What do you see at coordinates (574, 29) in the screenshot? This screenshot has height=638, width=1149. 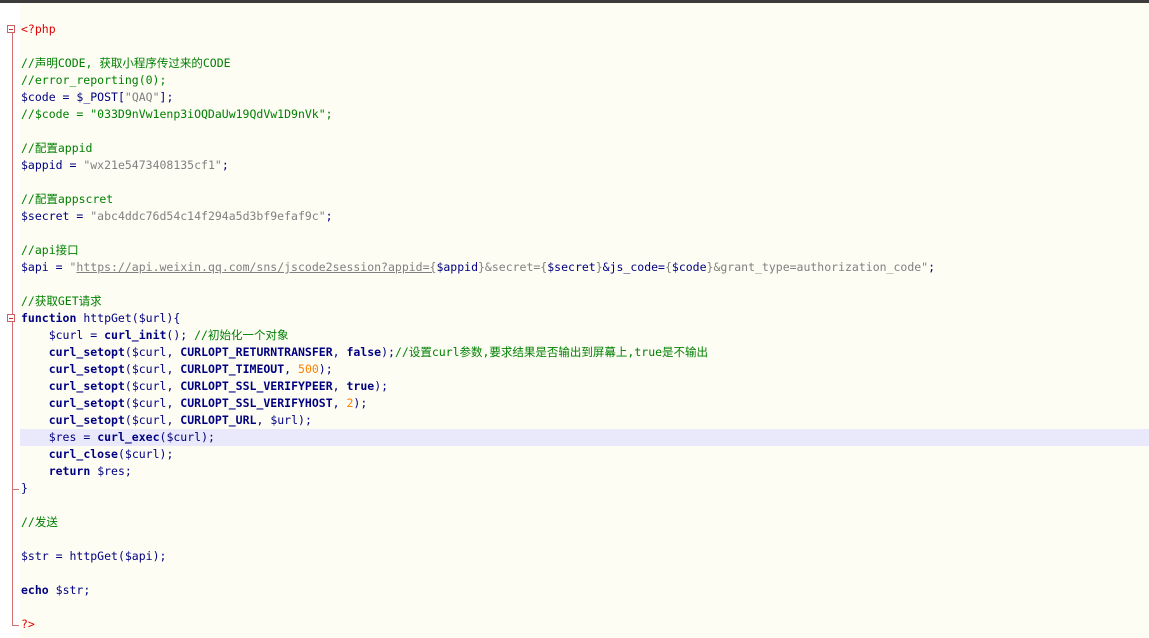 I see `code-line: <?php` at bounding box center [574, 29].